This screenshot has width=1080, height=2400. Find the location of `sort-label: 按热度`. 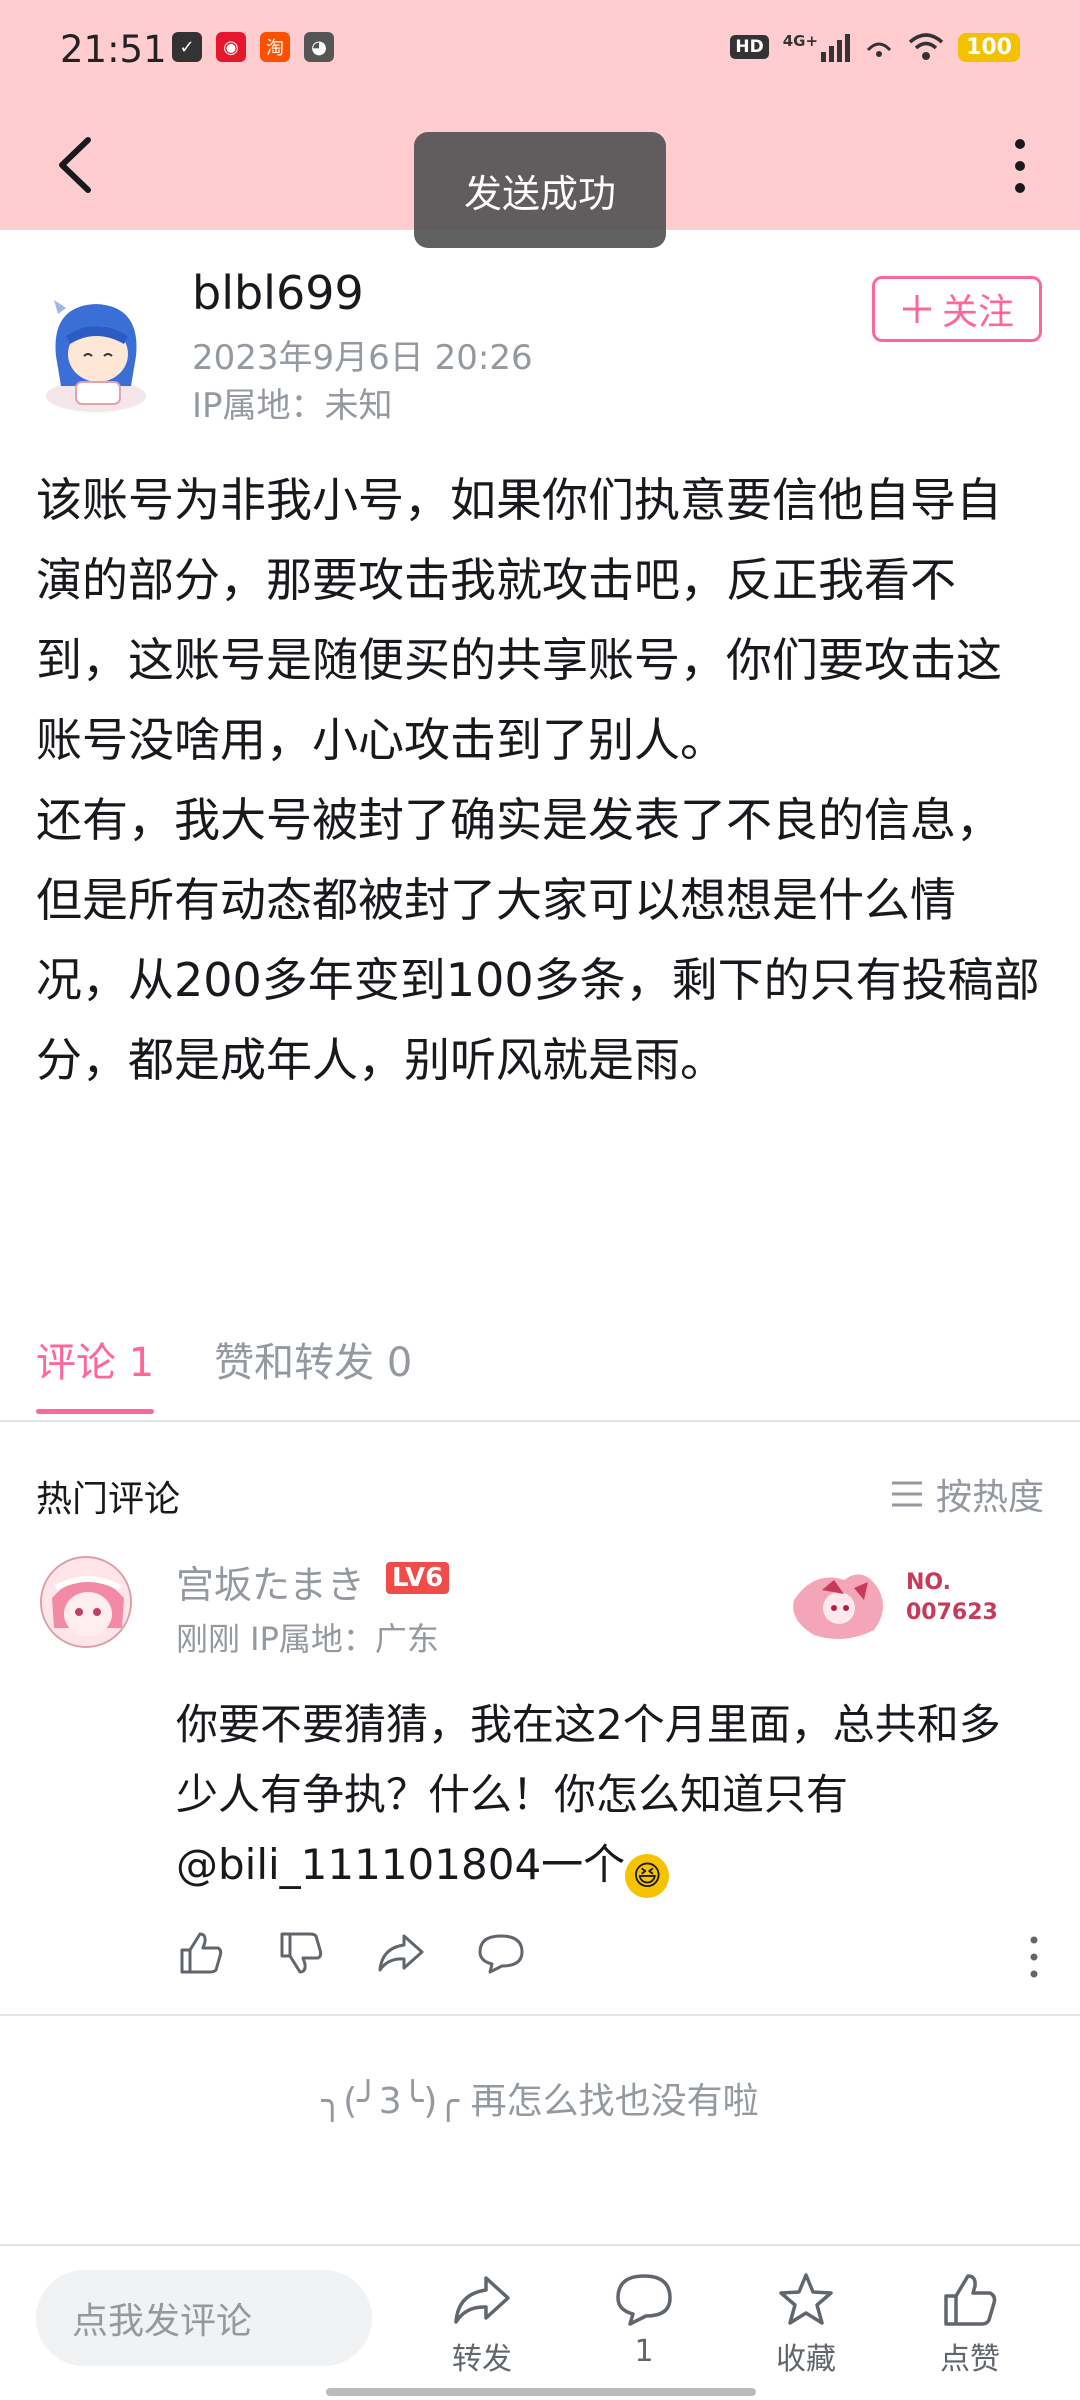

sort-label: 按热度 is located at coordinates (989, 1497).